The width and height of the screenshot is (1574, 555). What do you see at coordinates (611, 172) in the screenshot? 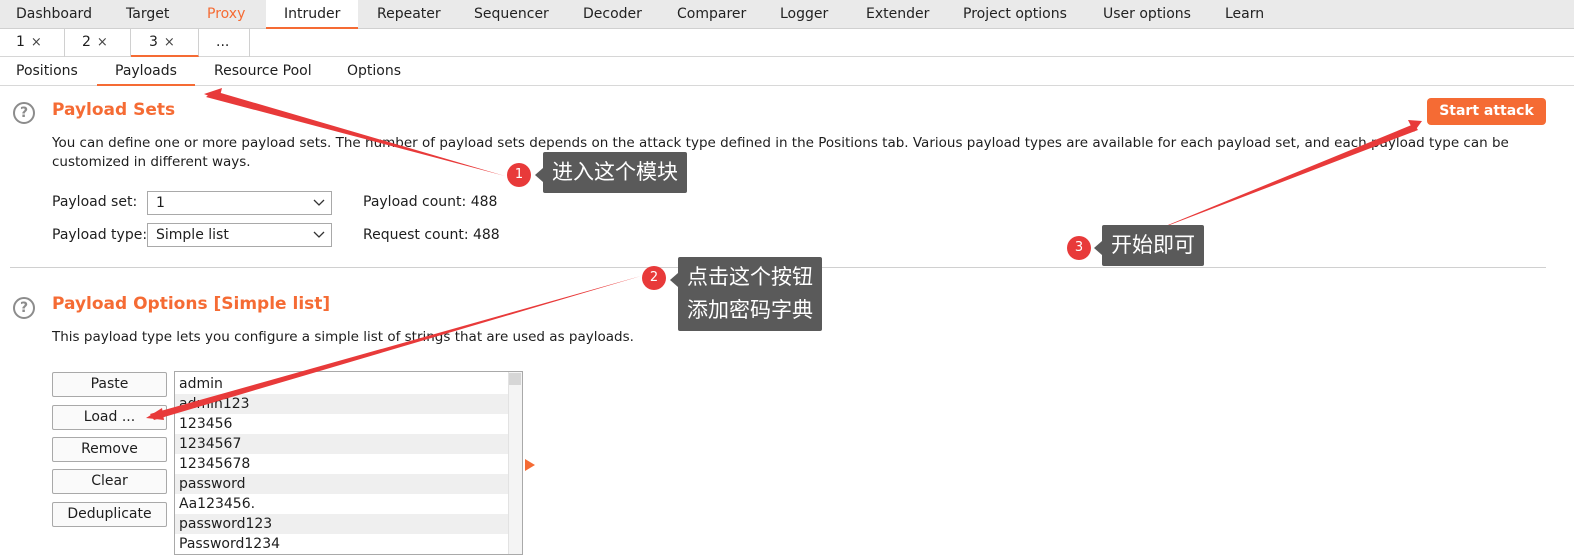
I see `annotation-tooltip-1: 进入这个模块` at bounding box center [611, 172].